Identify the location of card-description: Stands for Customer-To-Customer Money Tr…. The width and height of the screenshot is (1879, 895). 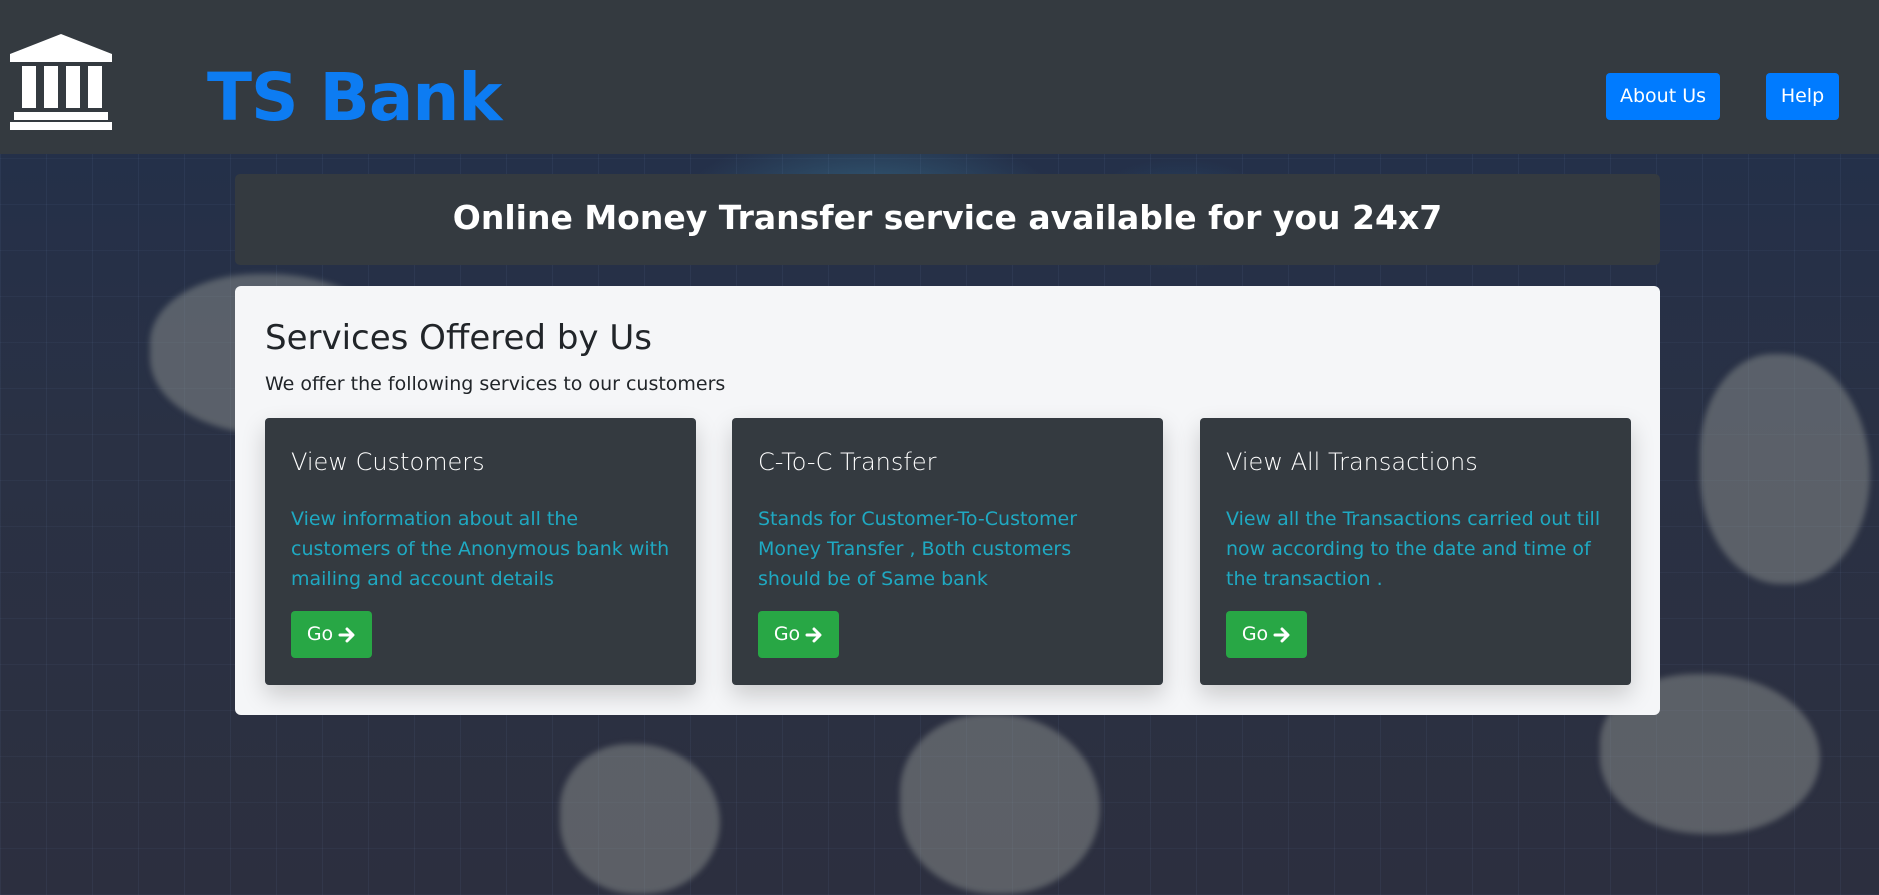
(918, 549).